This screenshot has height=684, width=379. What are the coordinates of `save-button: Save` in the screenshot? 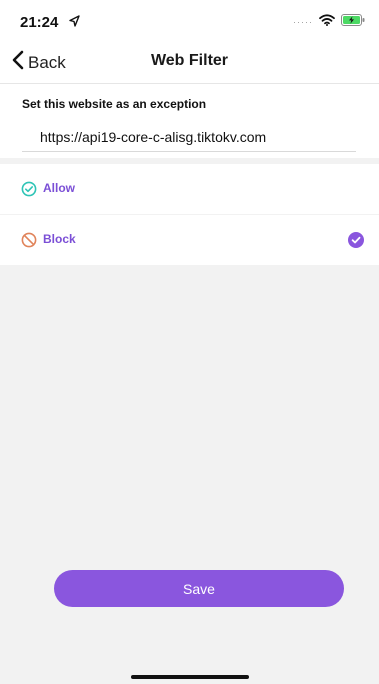 It's located at (199, 588).